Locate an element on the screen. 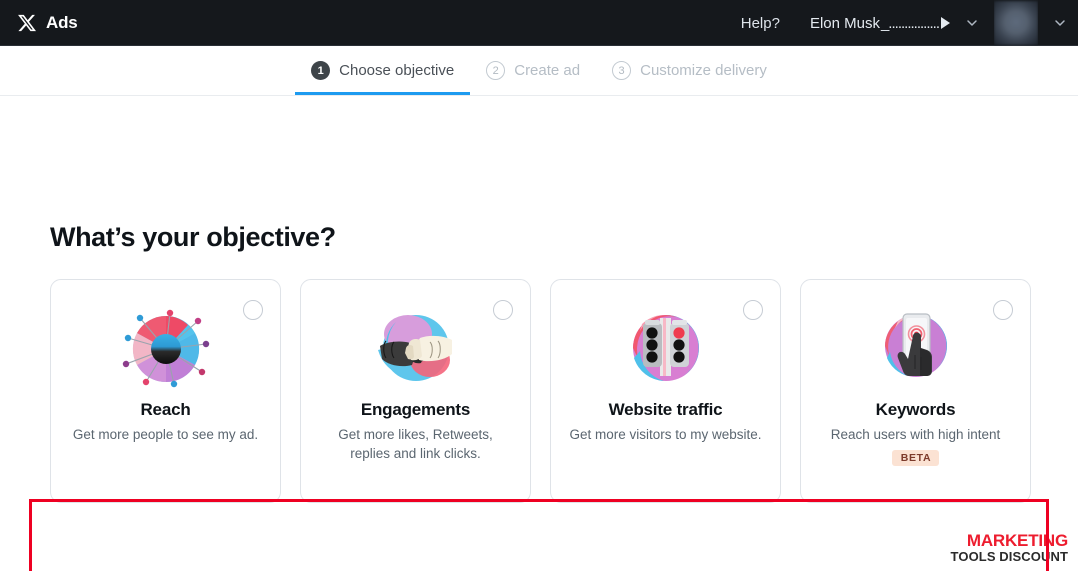  step-choose-objective: 1 Choose objective is located at coordinates (383, 70).